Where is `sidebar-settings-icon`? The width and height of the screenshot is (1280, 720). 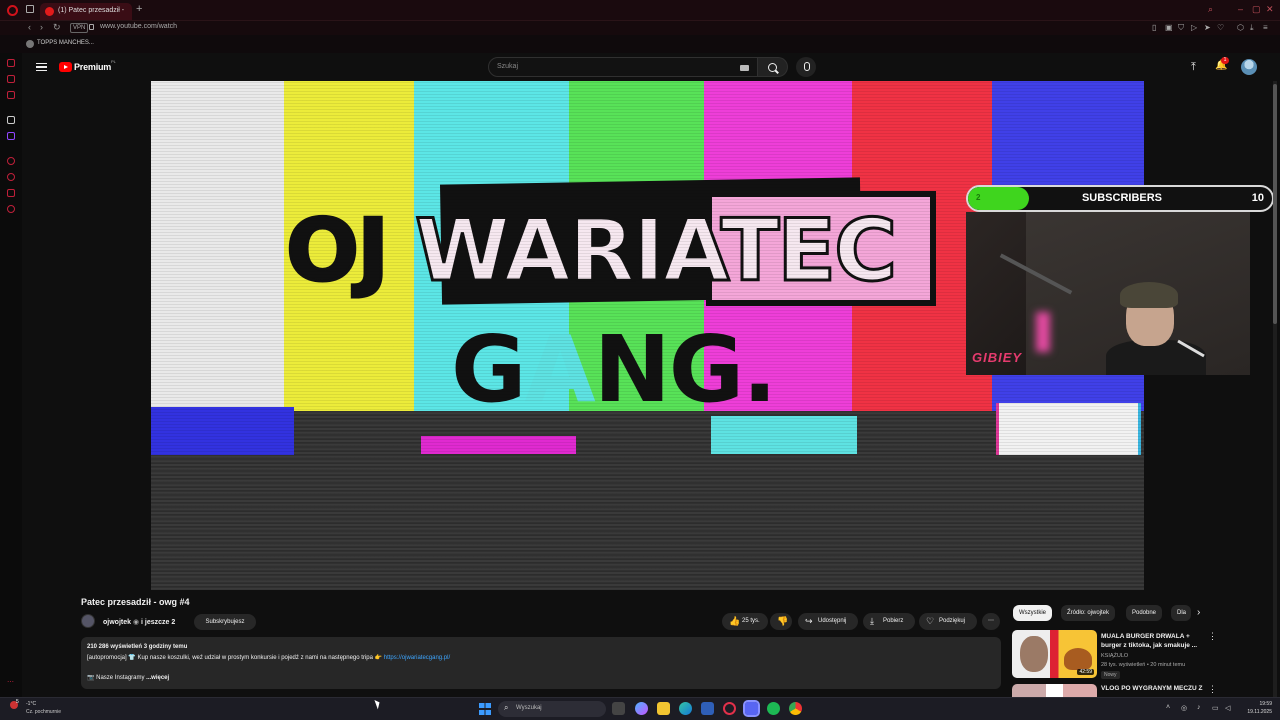
sidebar-settings-icon is located at coordinates (11, 209).